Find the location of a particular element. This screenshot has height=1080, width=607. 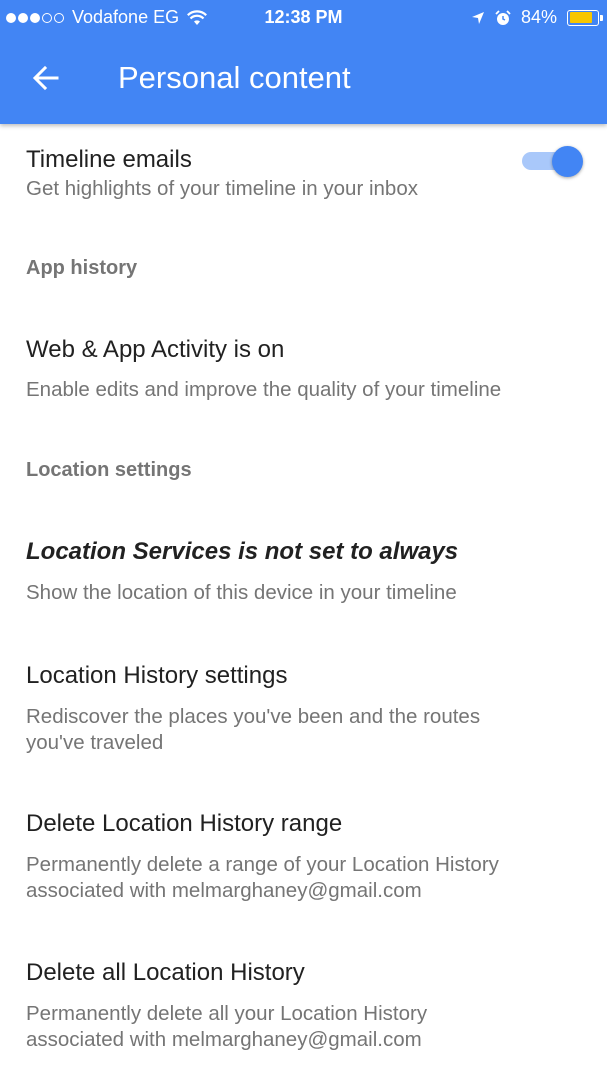

battery-icon is located at coordinates (585, 17).